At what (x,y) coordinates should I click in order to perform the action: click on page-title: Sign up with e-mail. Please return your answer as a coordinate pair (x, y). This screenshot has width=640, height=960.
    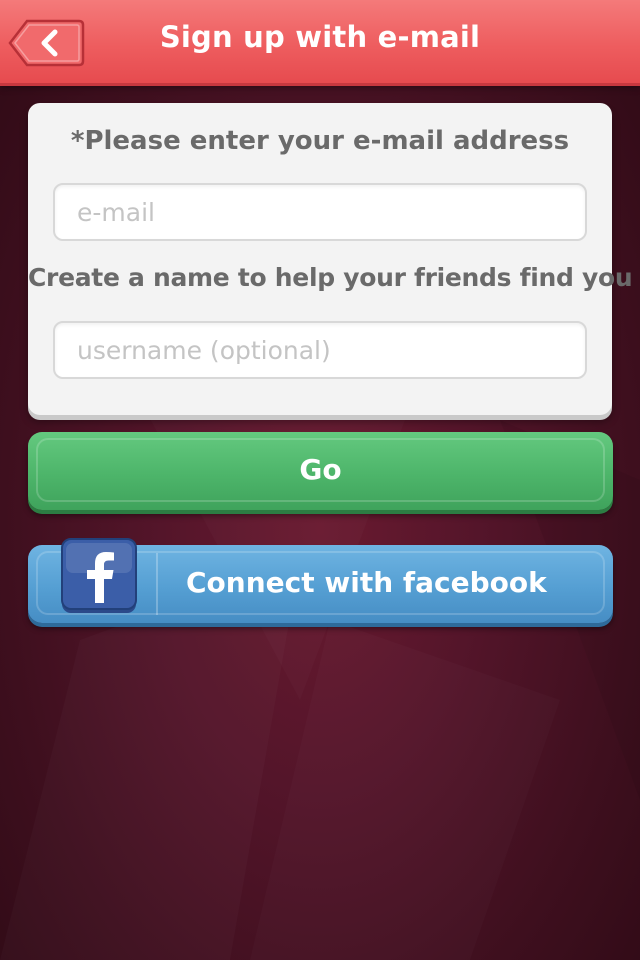
    Looking at the image, I should click on (320, 37).